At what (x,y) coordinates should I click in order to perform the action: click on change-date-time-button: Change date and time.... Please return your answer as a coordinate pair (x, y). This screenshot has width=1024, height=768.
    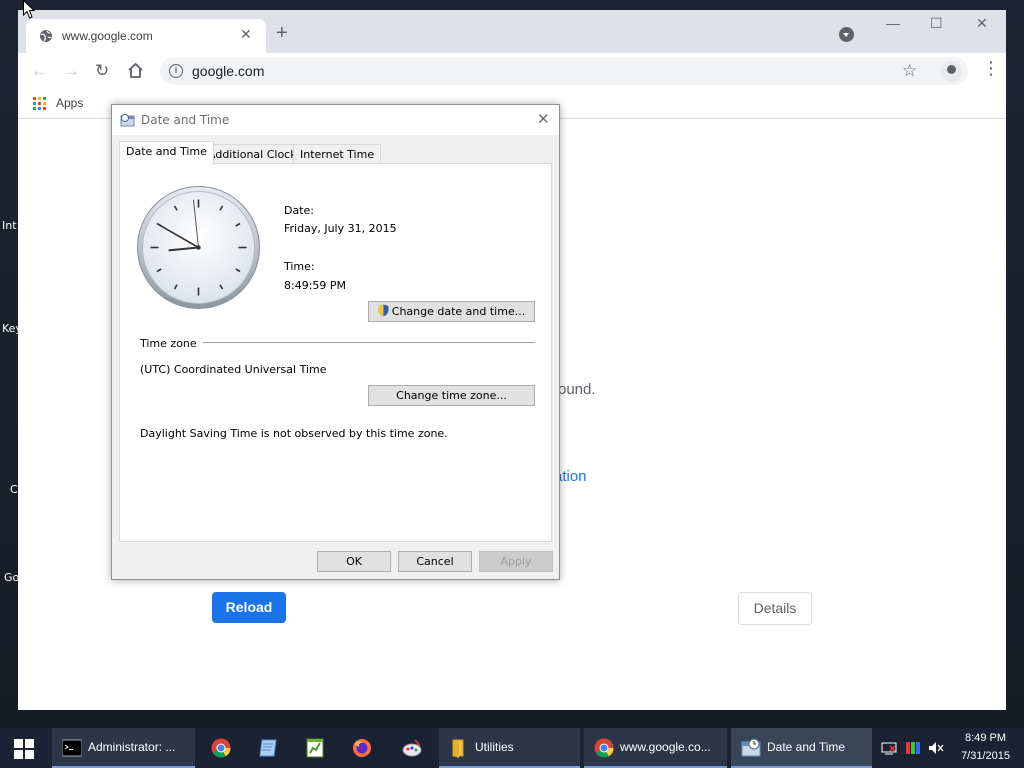
    Looking at the image, I should click on (451, 311).